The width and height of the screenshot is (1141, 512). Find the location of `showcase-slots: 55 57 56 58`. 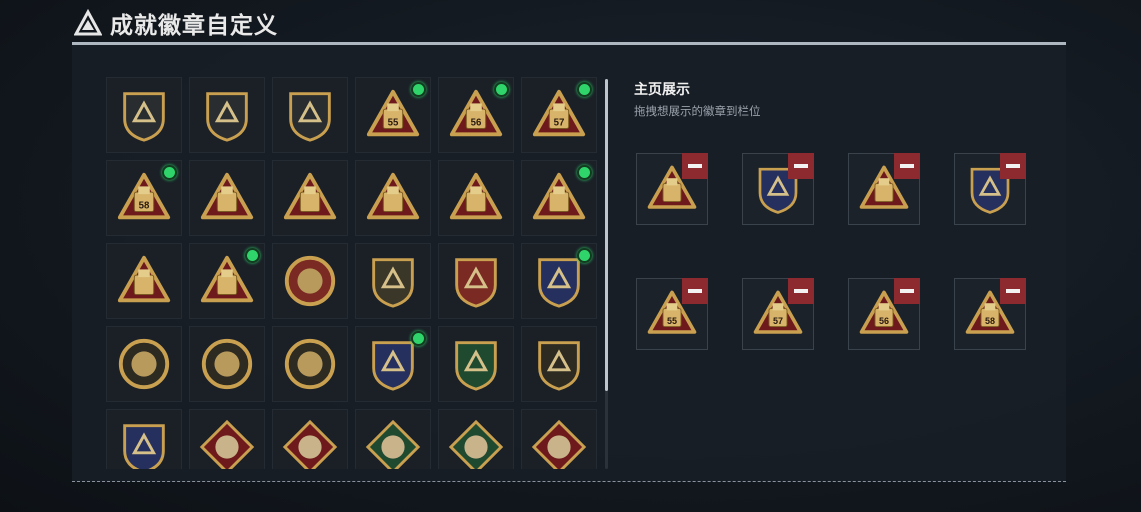

showcase-slots: 55 57 56 58 is located at coordinates (831, 251).